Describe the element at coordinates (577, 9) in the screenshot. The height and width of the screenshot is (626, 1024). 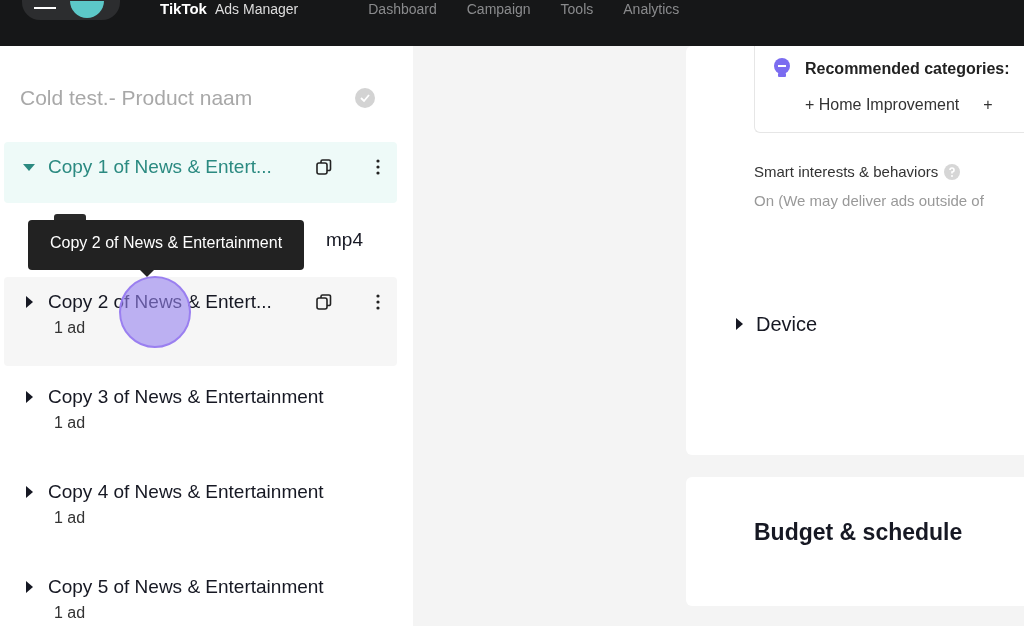
I see `nav-link: Tools` at that location.